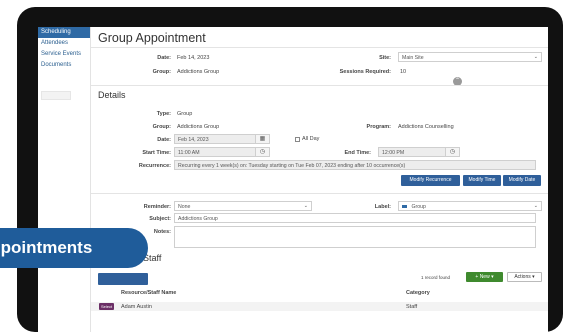 This screenshot has width=574, height=335. What do you see at coordinates (365, 72) in the screenshot?
I see `sessions-label: Sessions Required:` at bounding box center [365, 72].